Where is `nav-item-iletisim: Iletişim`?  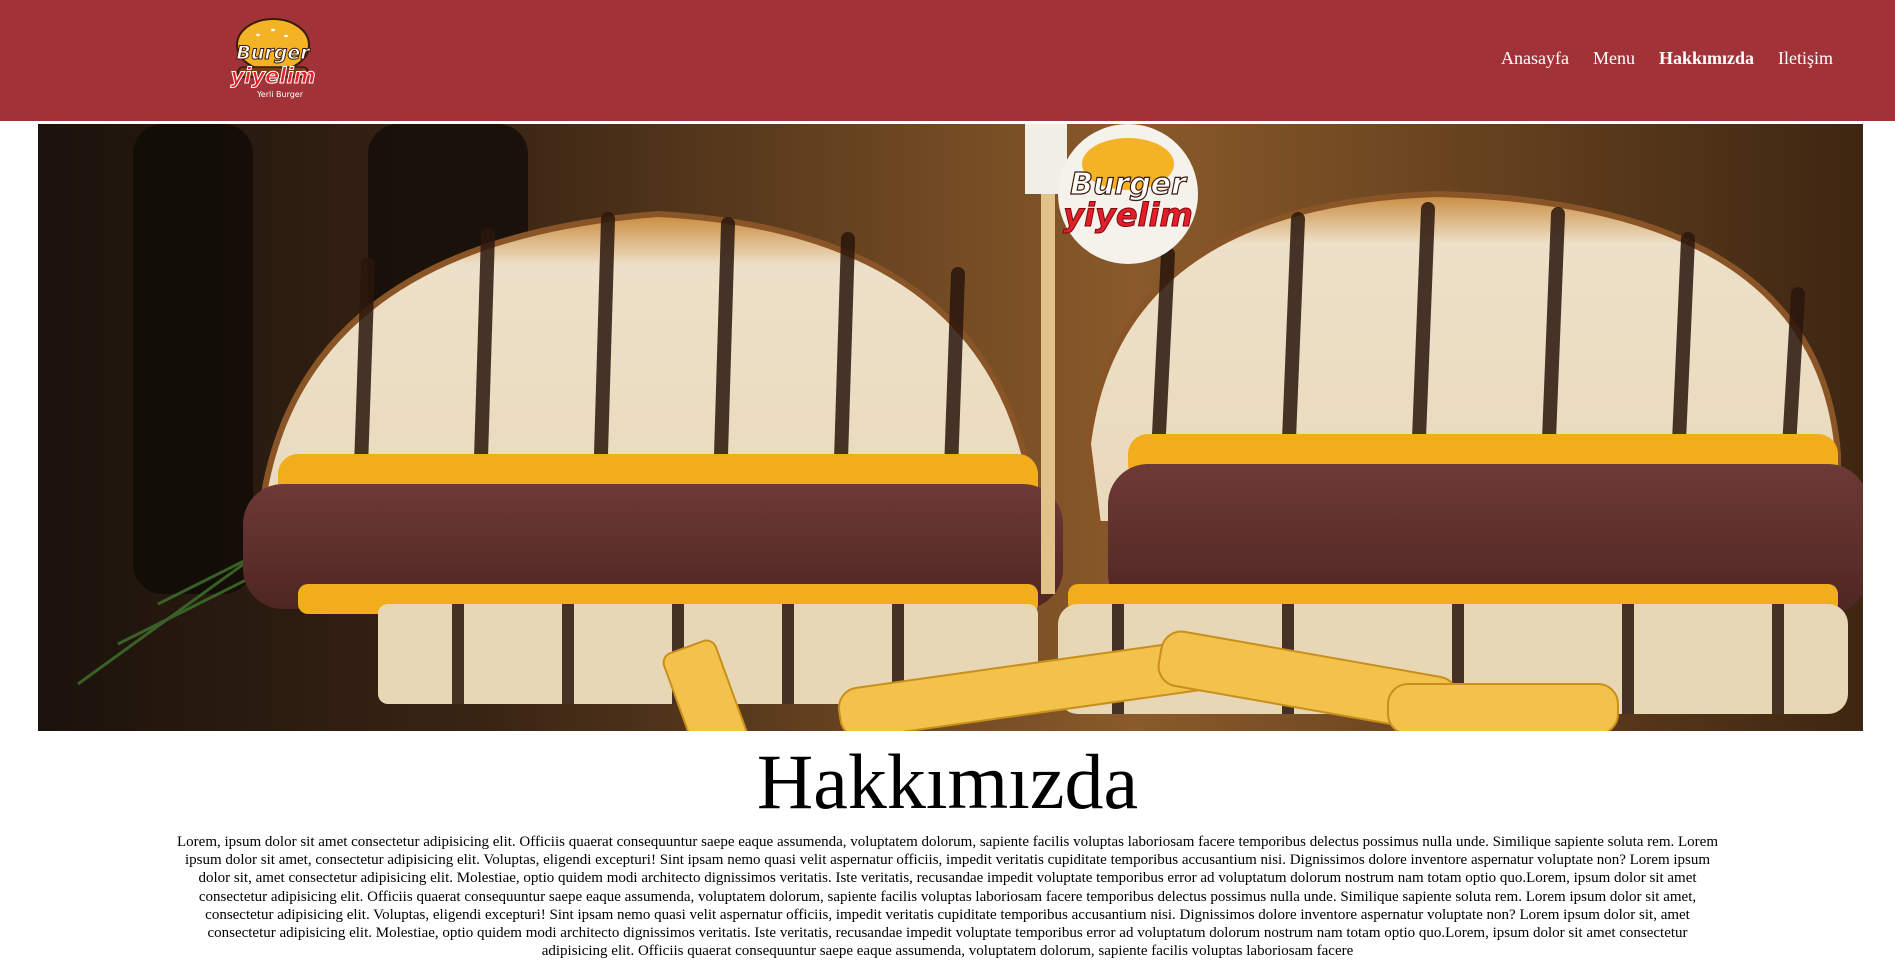 nav-item-iletisim: Iletişim is located at coordinates (1805, 58).